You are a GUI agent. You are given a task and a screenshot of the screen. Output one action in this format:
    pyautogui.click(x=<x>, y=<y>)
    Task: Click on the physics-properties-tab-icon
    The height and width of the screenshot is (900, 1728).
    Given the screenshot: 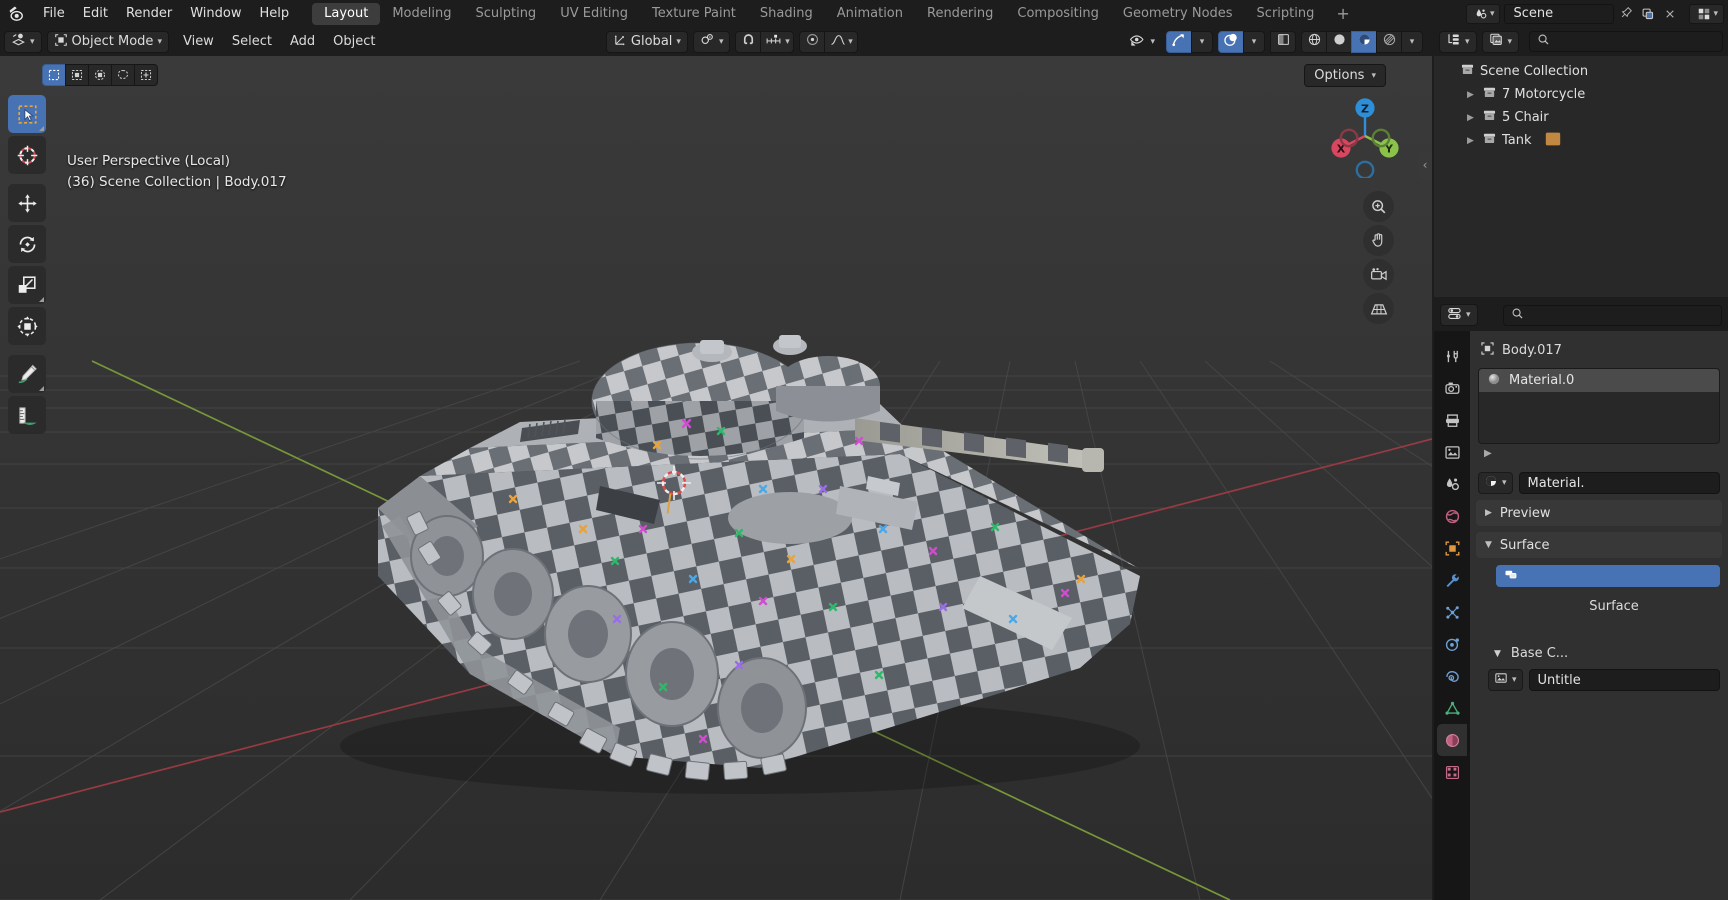 What is the action you would take?
    pyautogui.click(x=1452, y=644)
    